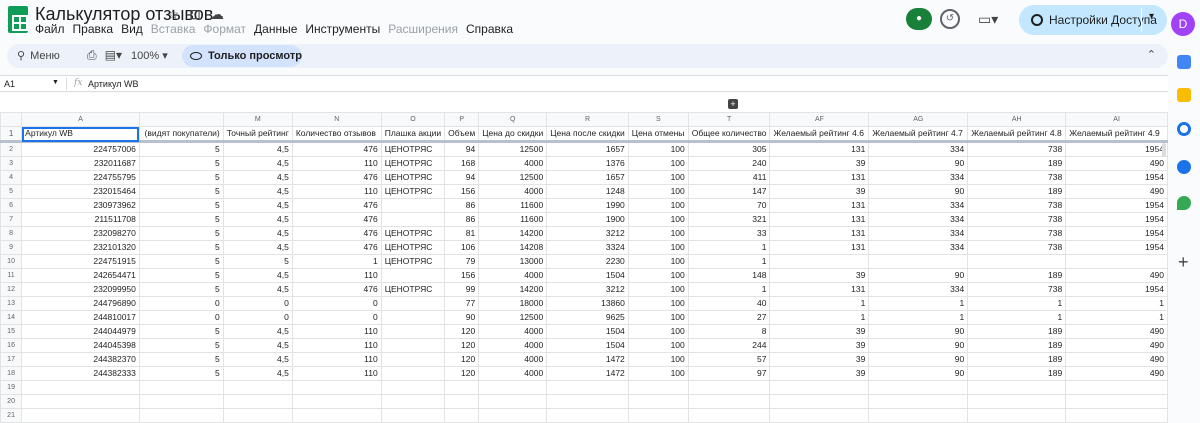  What do you see at coordinates (729, 331) in the screenshot?
I see `table-cell: 8` at bounding box center [729, 331].